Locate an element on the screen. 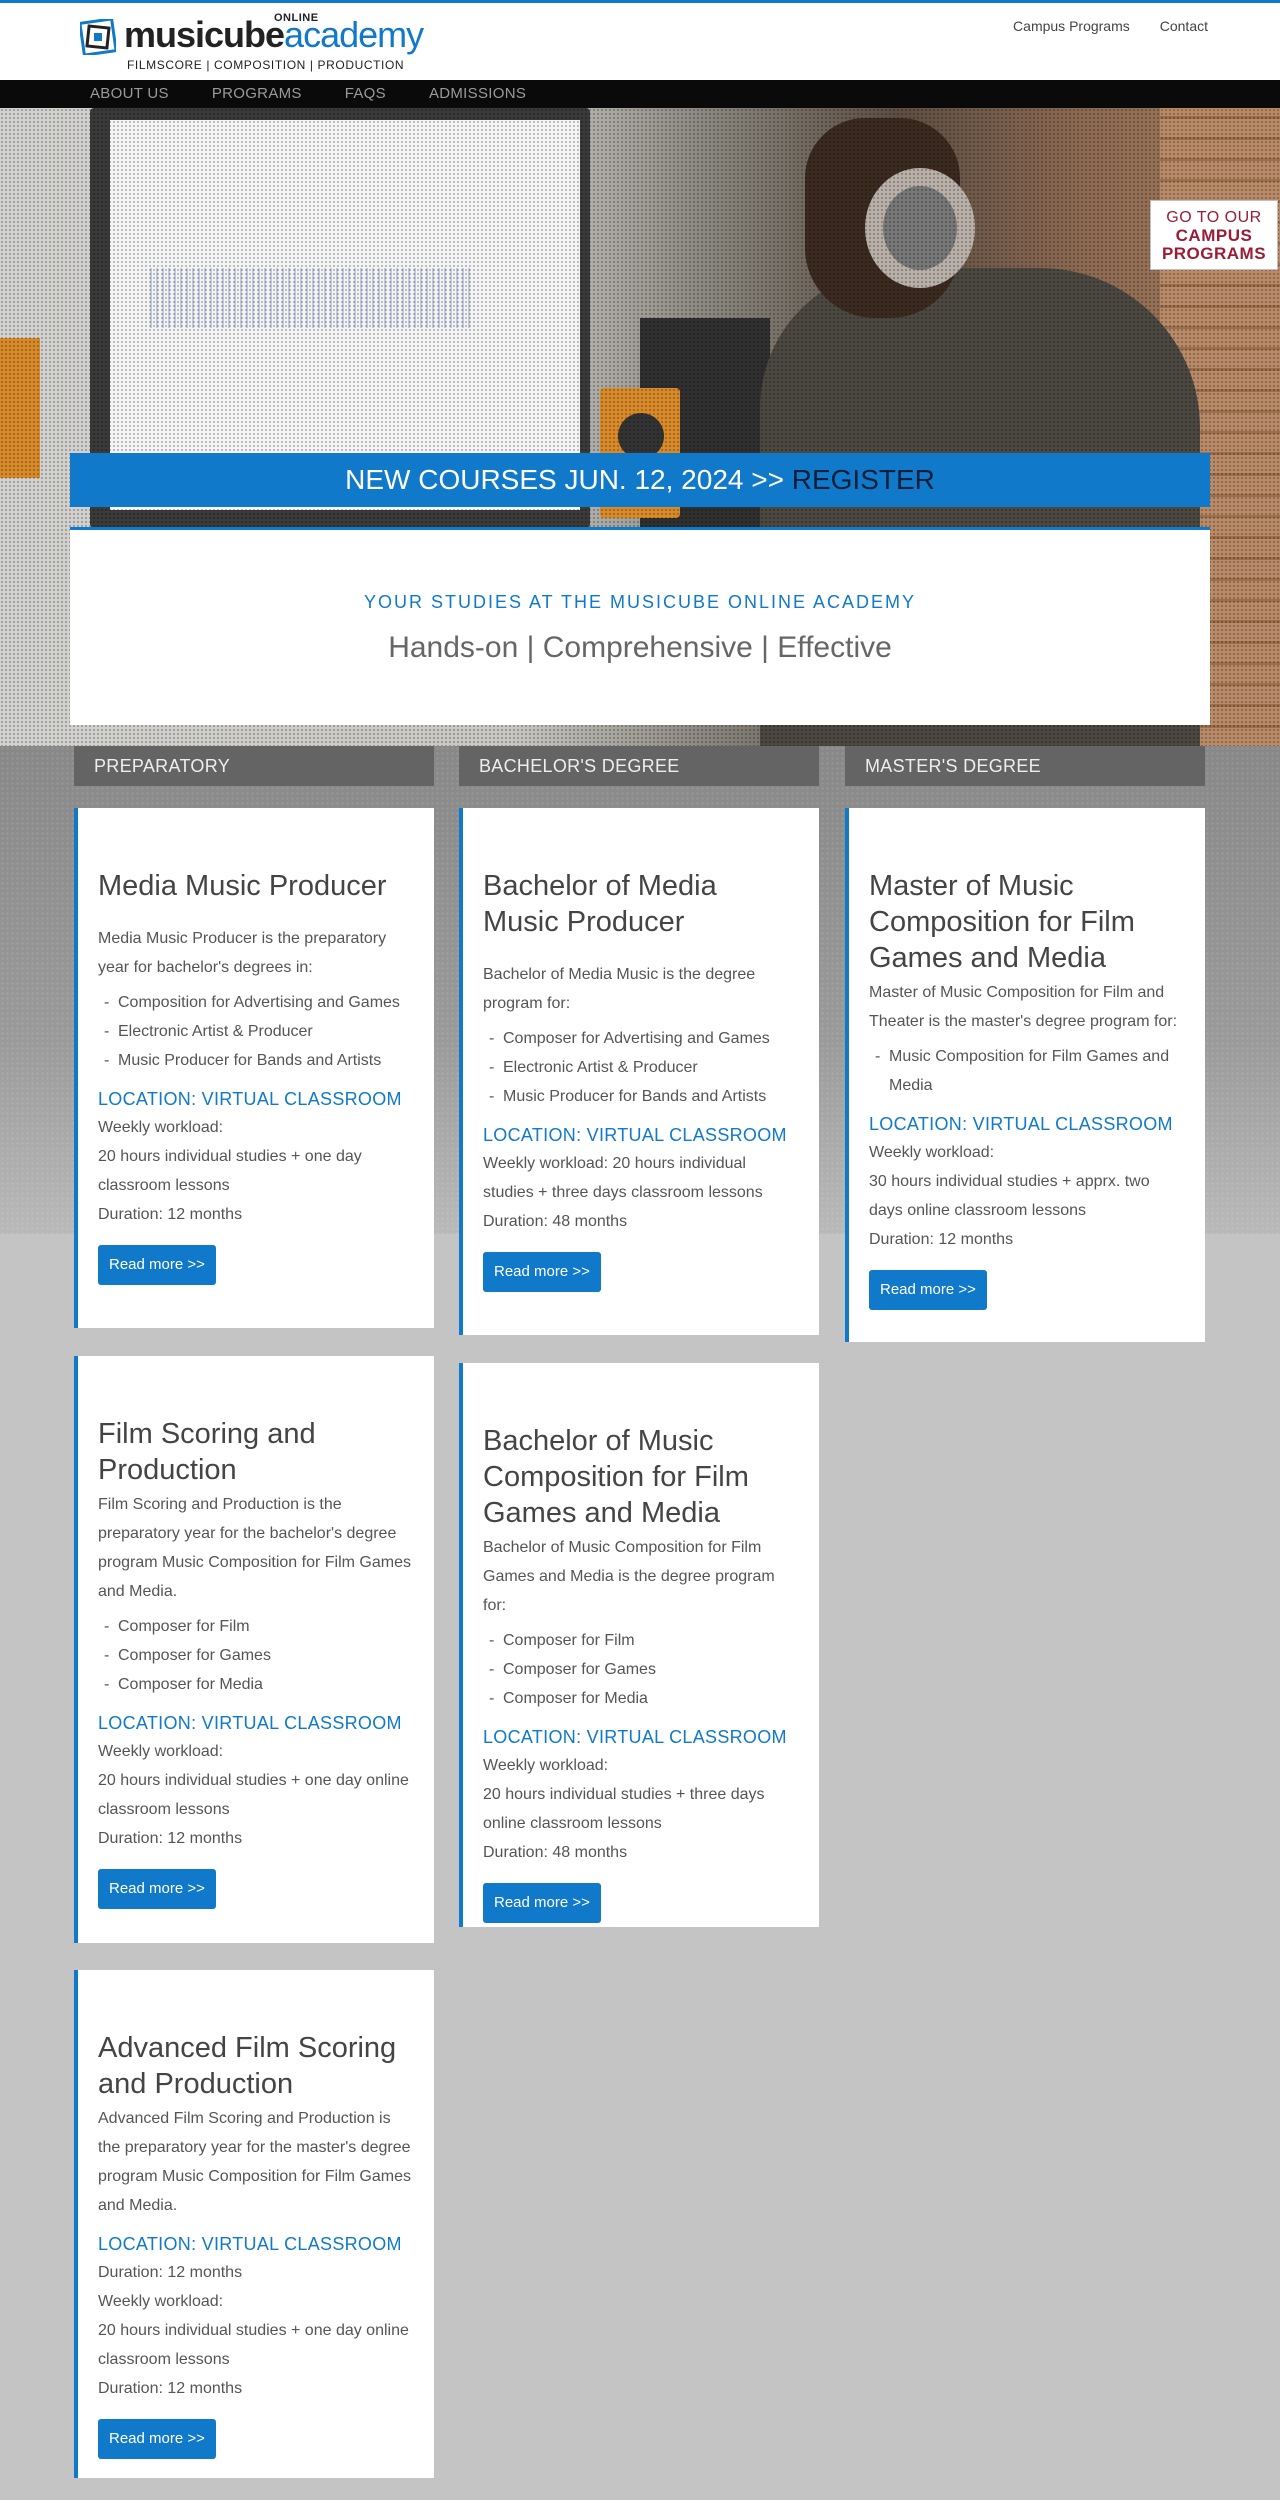  register-banner: NEW COURSES JUN. 12, 2024 >> REGISTER is located at coordinates (640, 480).